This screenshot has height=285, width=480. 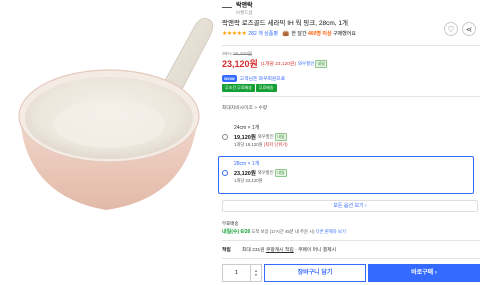 What do you see at coordinates (237, 273) in the screenshot?
I see `quantity-input: 1` at bounding box center [237, 273].